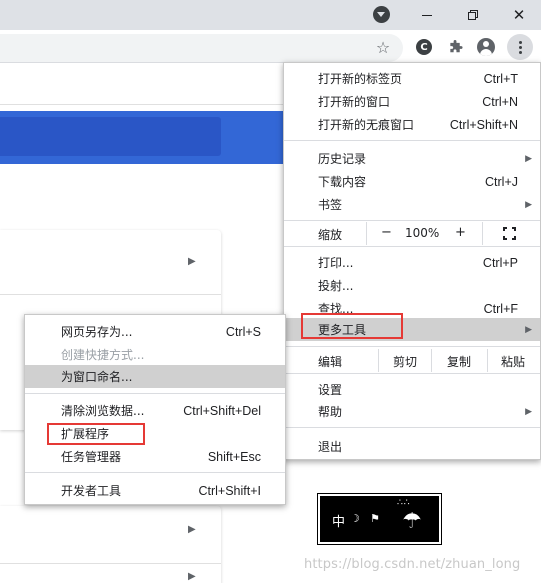 The width and height of the screenshot is (541, 583). Describe the element at coordinates (155, 490) in the screenshot. I see `submenu-item-developer-tools: 开发者工具 Ctrl+Shift+I` at that location.